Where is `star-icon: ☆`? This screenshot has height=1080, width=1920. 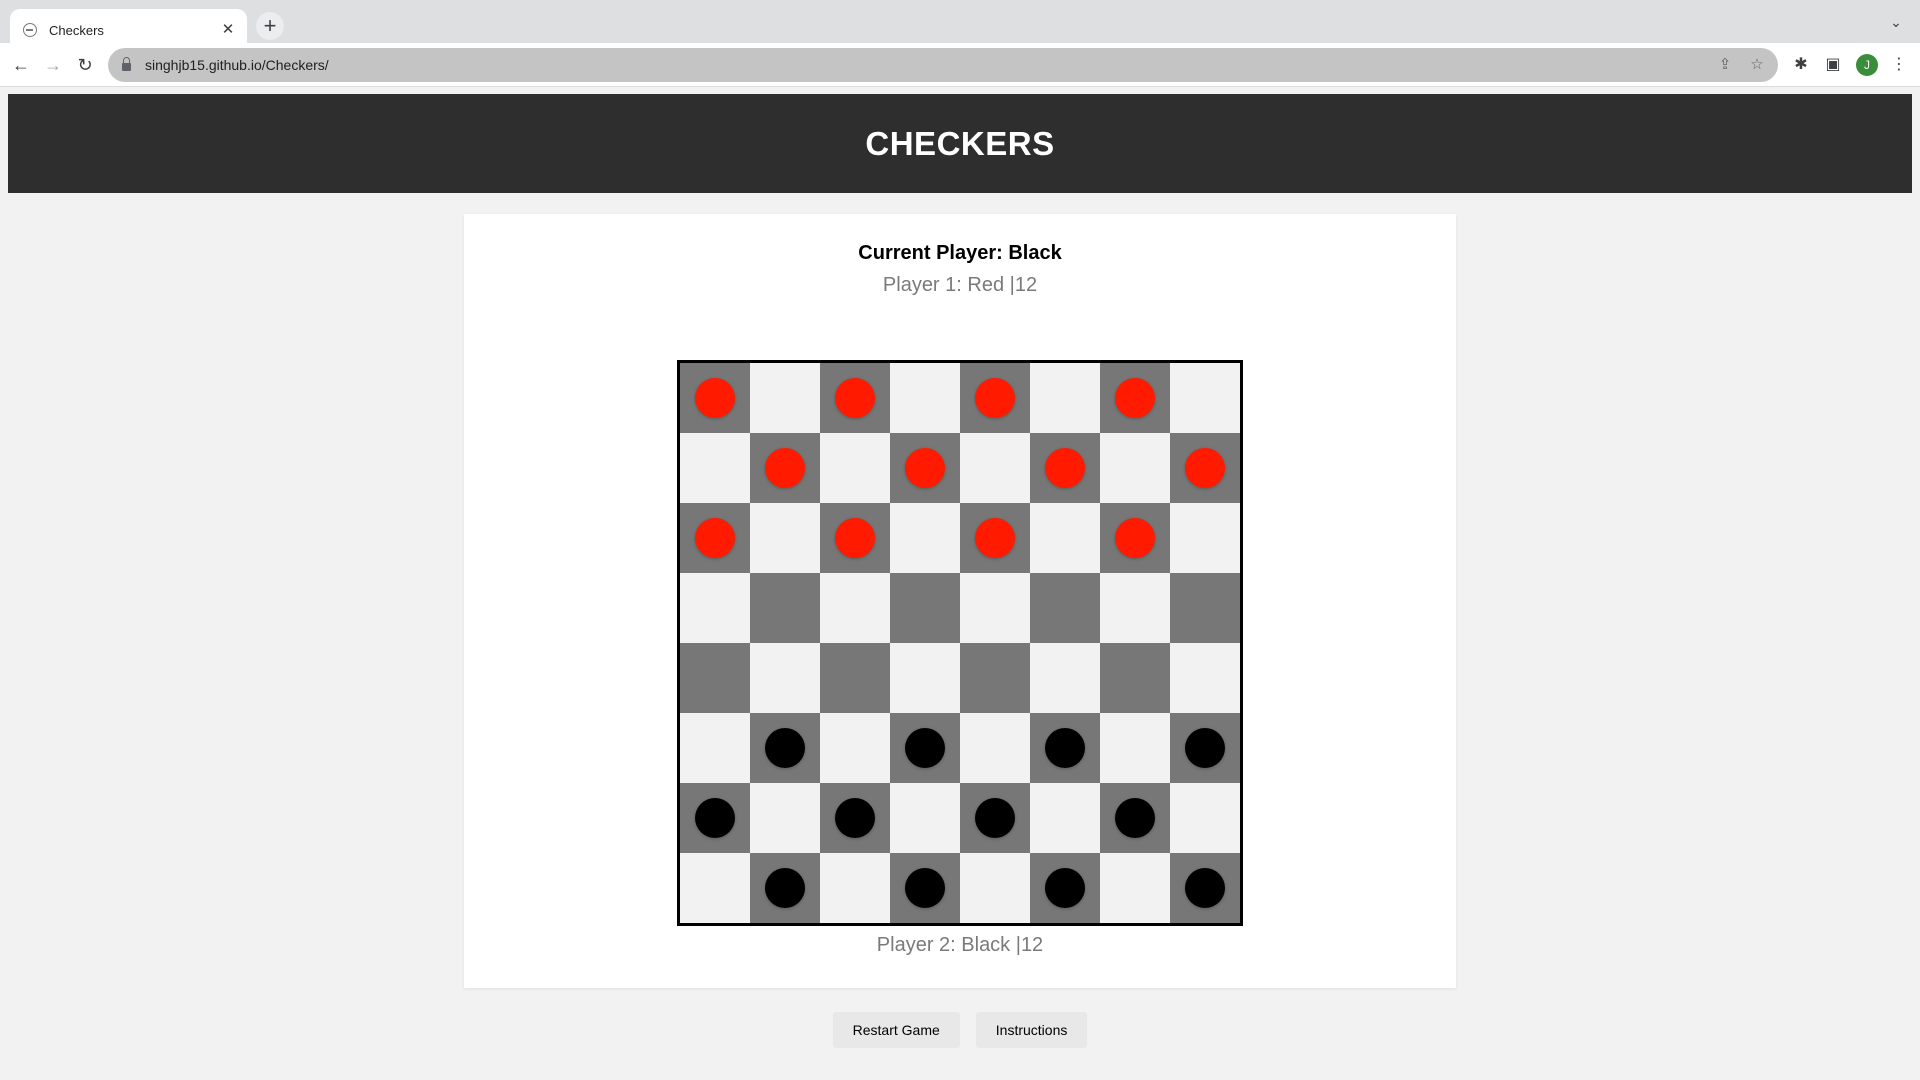
star-icon: ☆ is located at coordinates (1757, 65).